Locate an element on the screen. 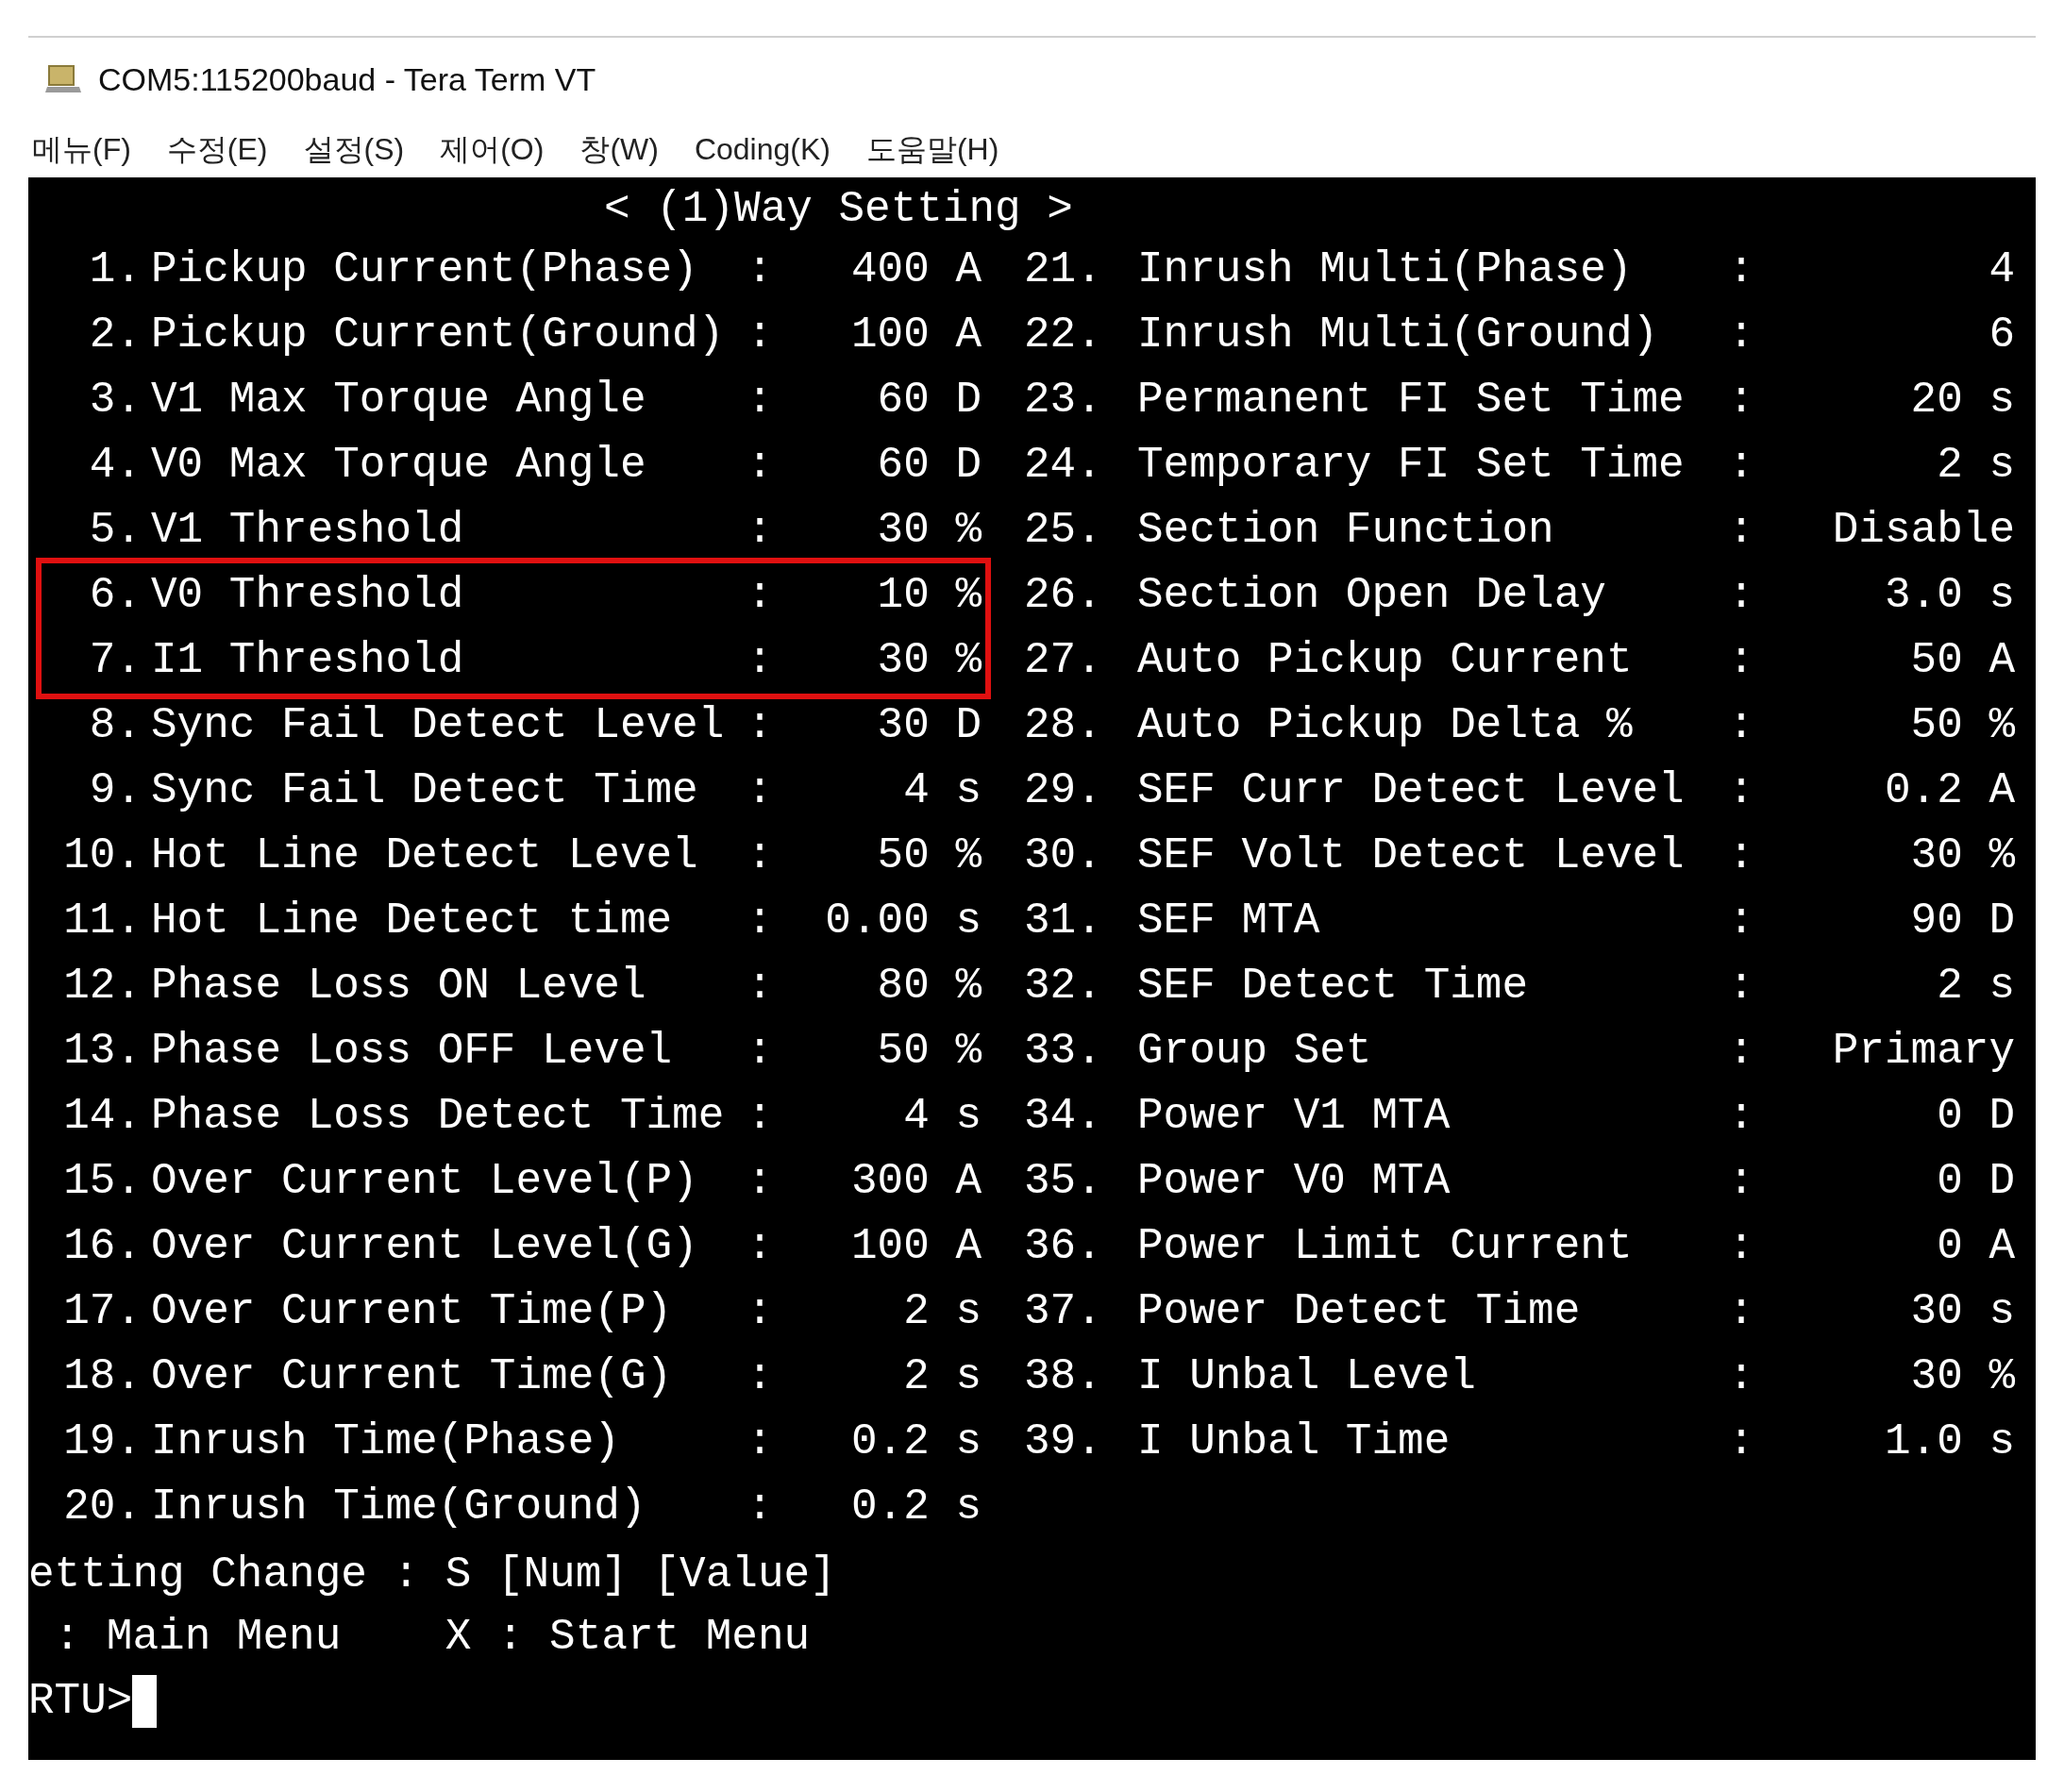 The height and width of the screenshot is (1792, 2064). setting-label: Permanent FI Set Time is located at coordinates (1411, 401).